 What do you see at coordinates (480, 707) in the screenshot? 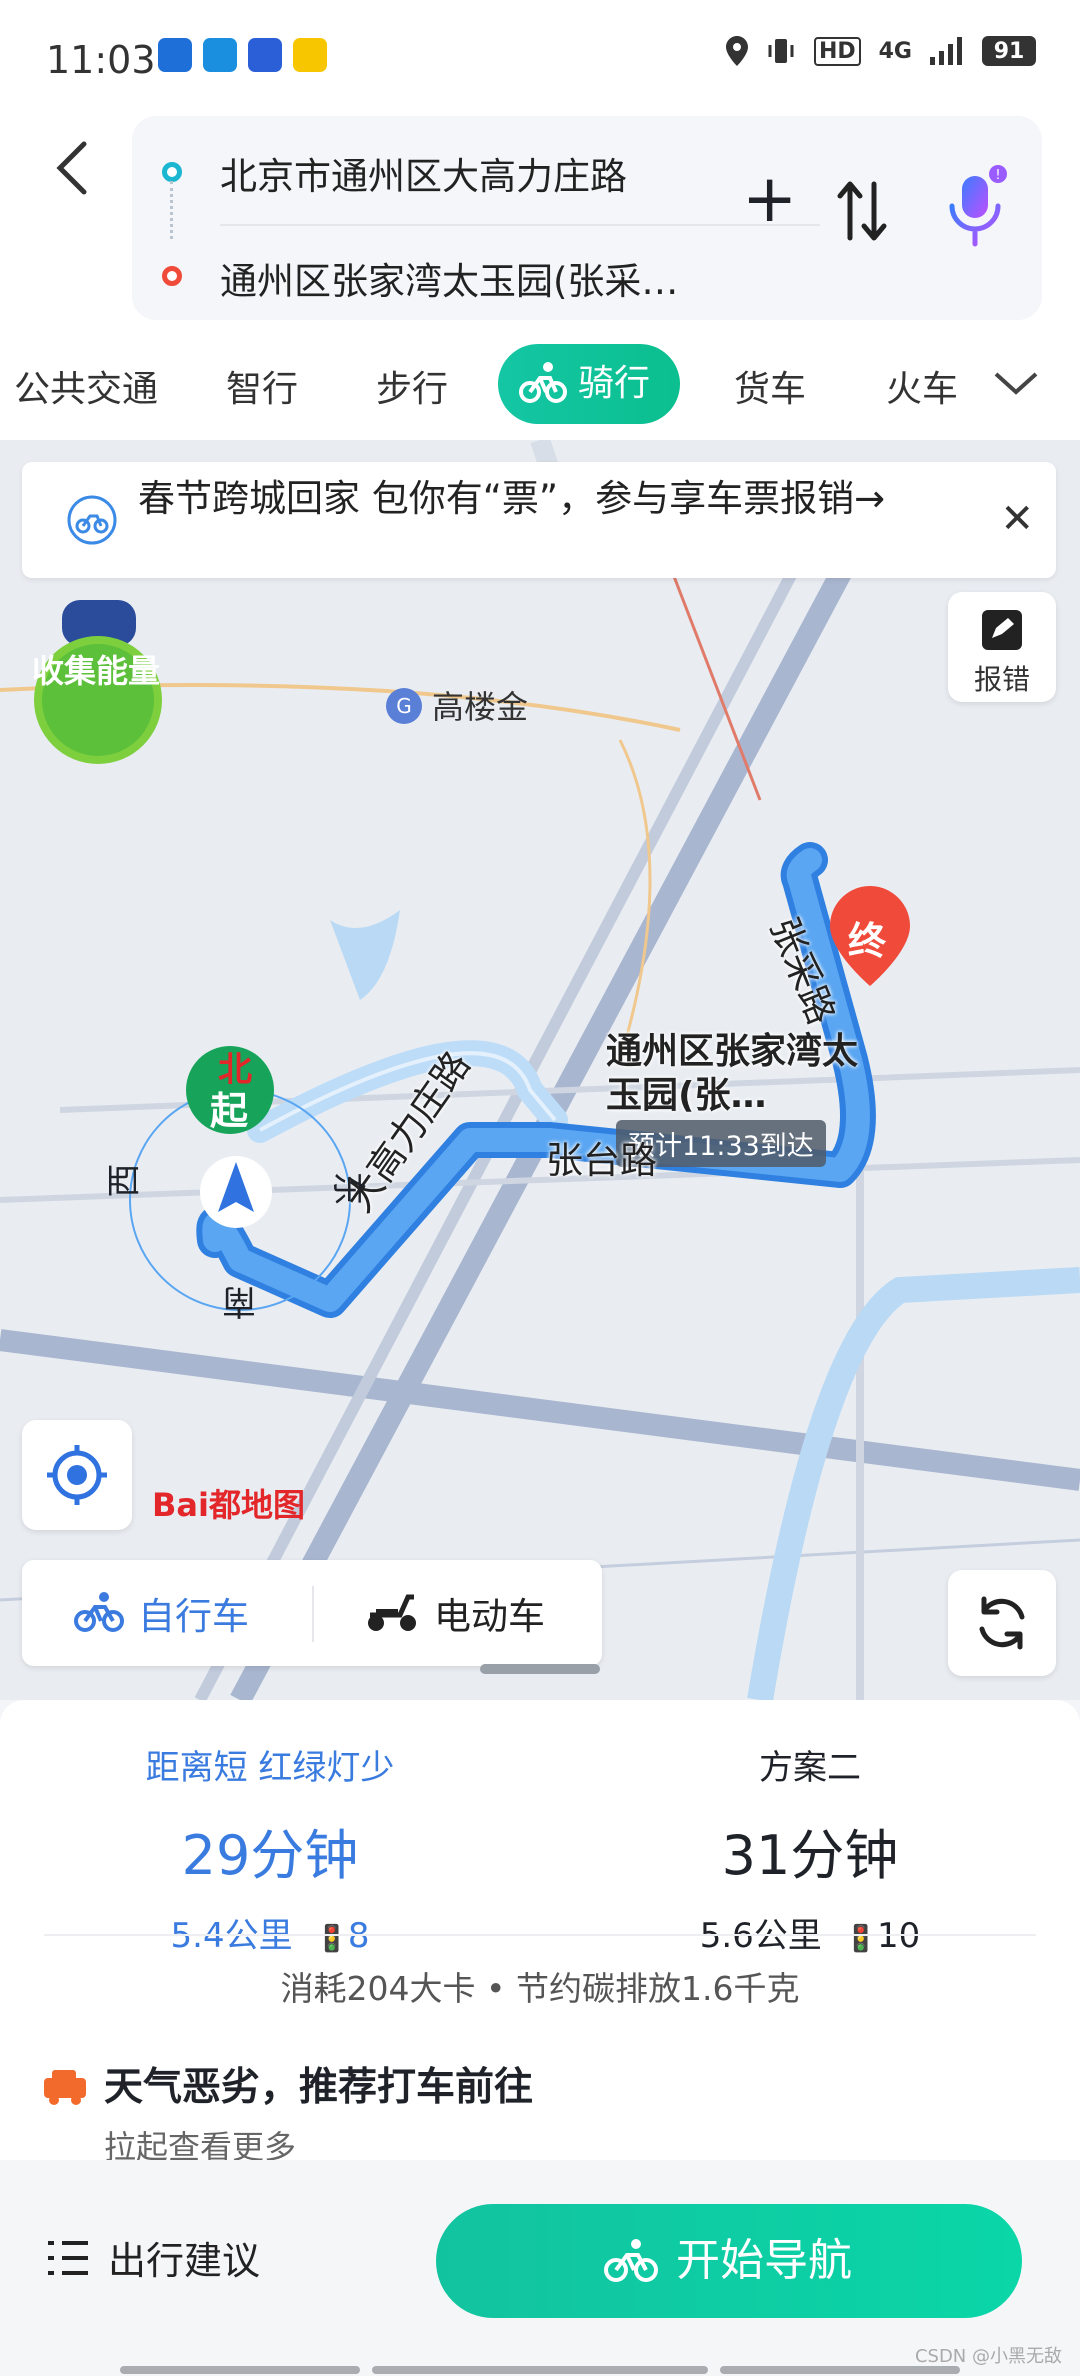
I see `poi-label: 高楼金` at bounding box center [480, 707].